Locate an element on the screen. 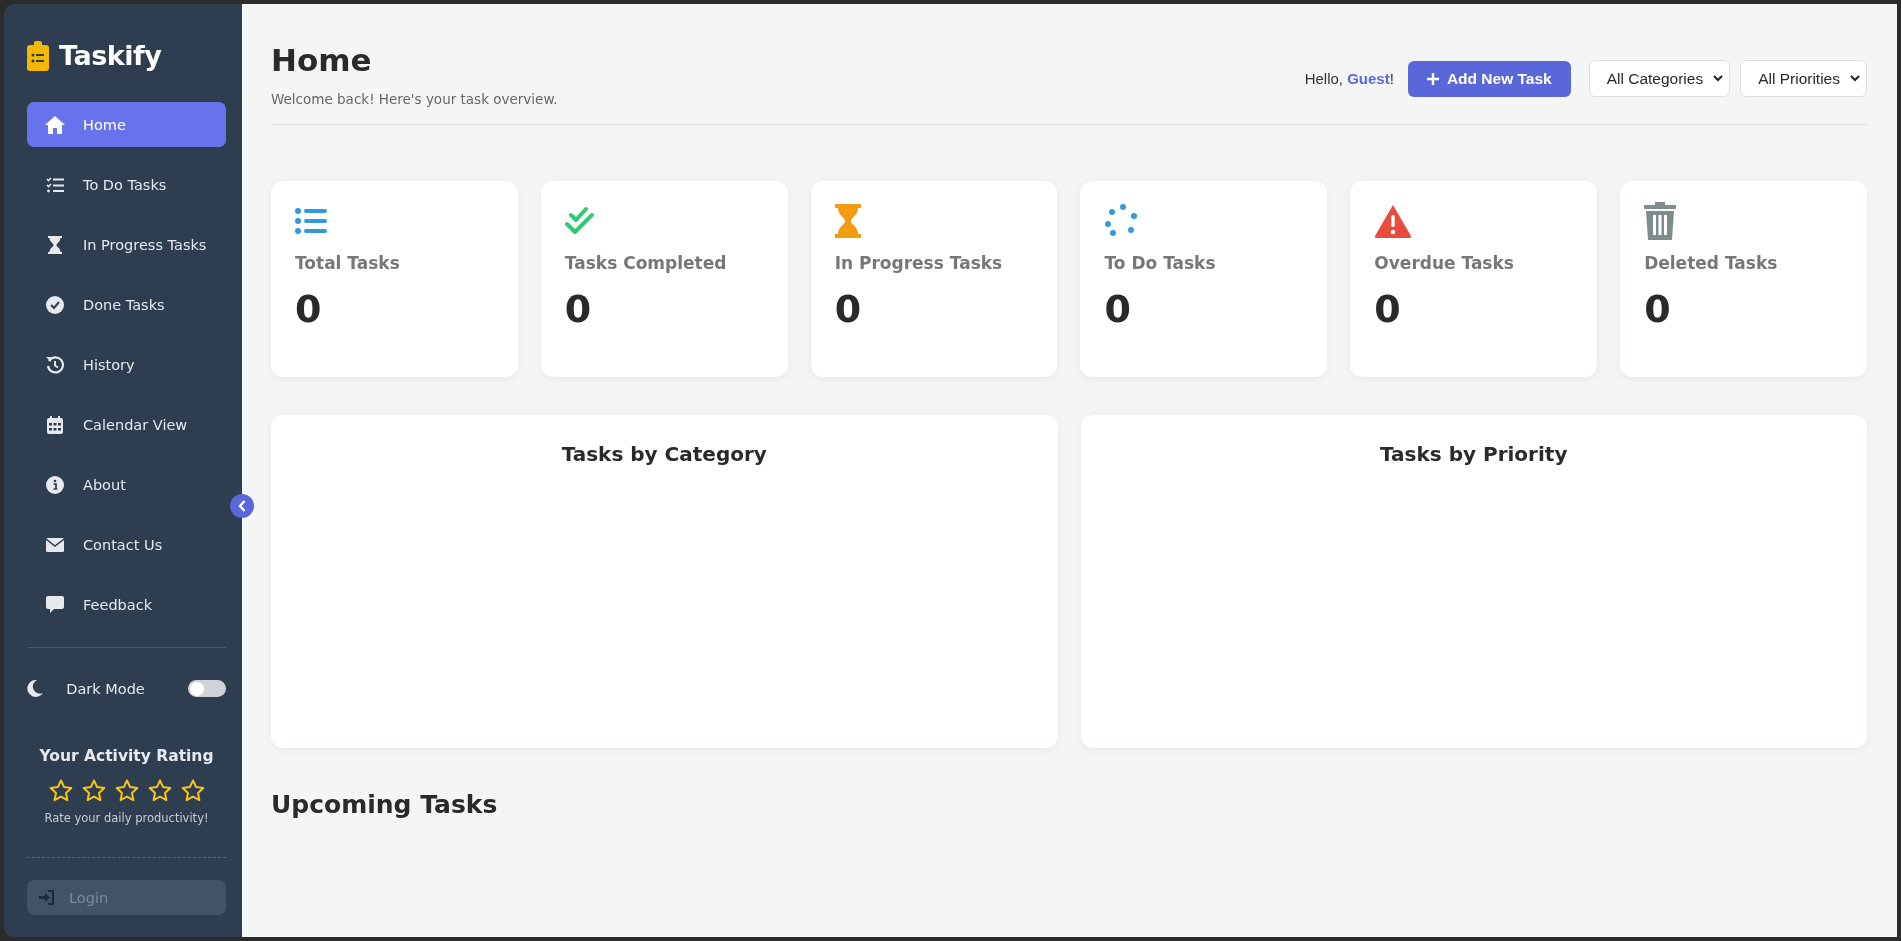  dark-mode-toggle is located at coordinates (207, 688).